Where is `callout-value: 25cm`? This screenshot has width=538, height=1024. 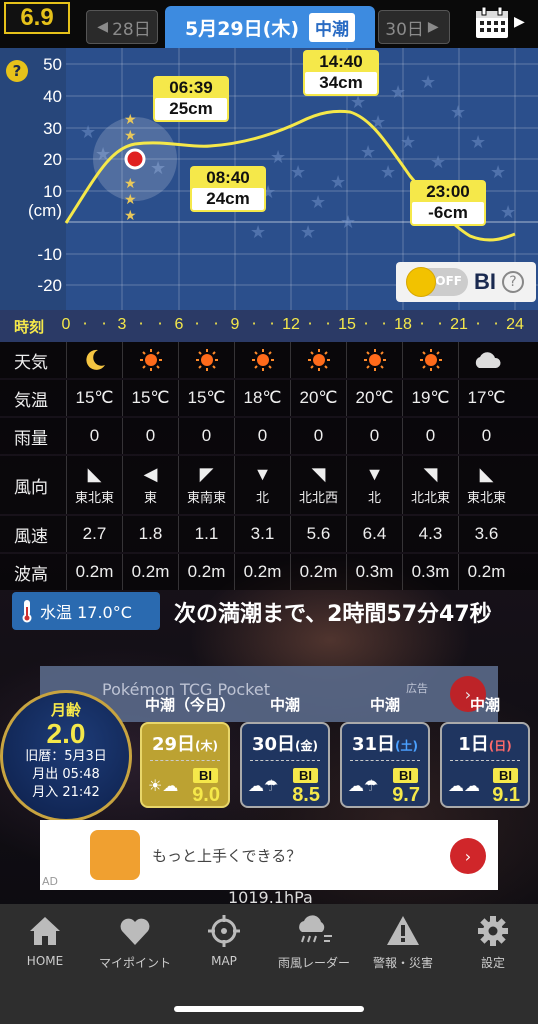 callout-value: 25cm is located at coordinates (191, 109).